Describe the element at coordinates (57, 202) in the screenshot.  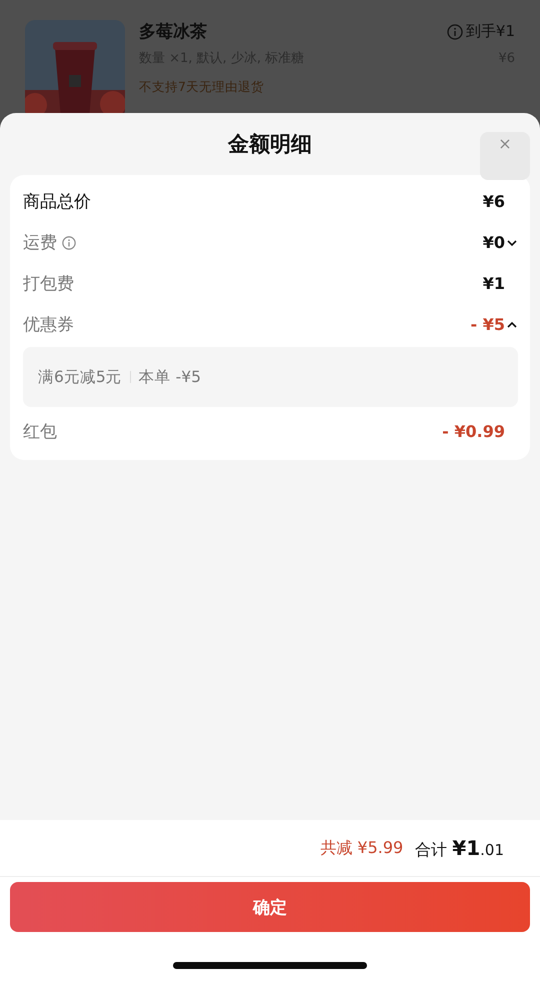
I see `fee-label: 商品总价` at that location.